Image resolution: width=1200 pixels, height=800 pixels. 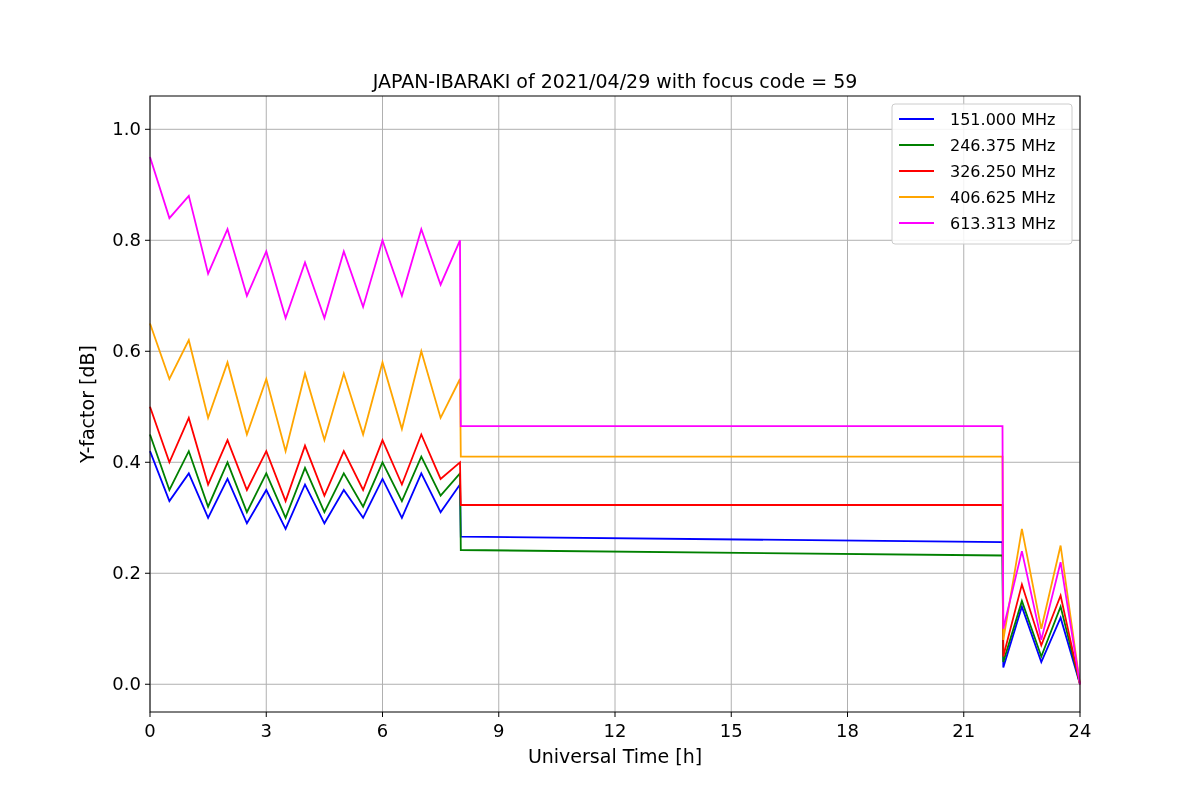 I want to click on tick-label: 21, so click(x=964, y=730).